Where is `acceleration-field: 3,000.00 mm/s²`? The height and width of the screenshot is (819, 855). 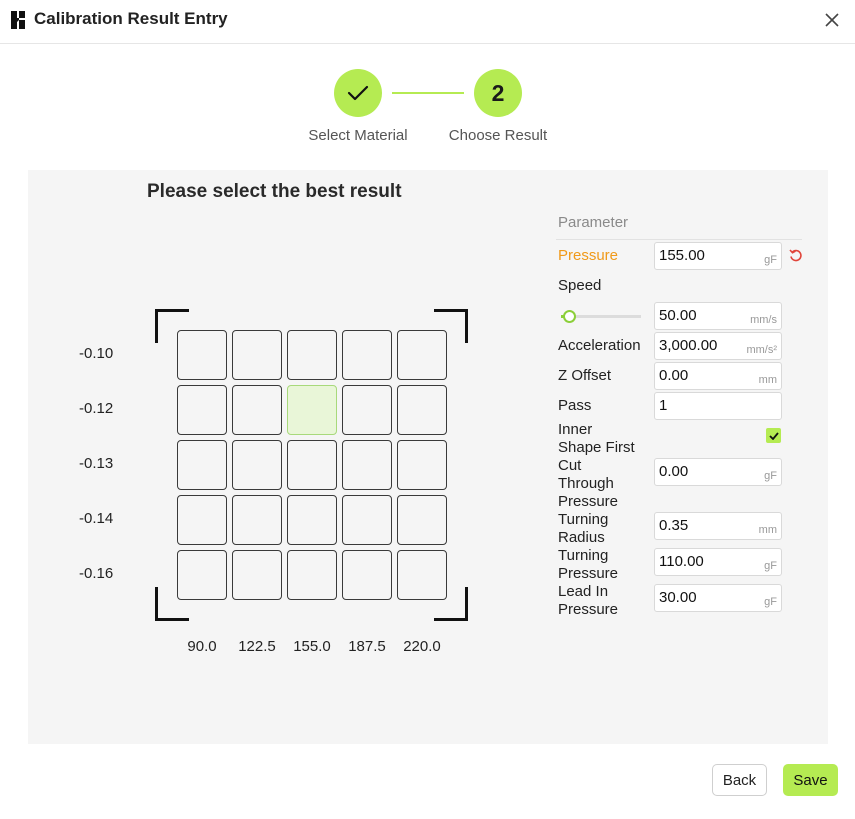 acceleration-field: 3,000.00 mm/s² is located at coordinates (718, 346).